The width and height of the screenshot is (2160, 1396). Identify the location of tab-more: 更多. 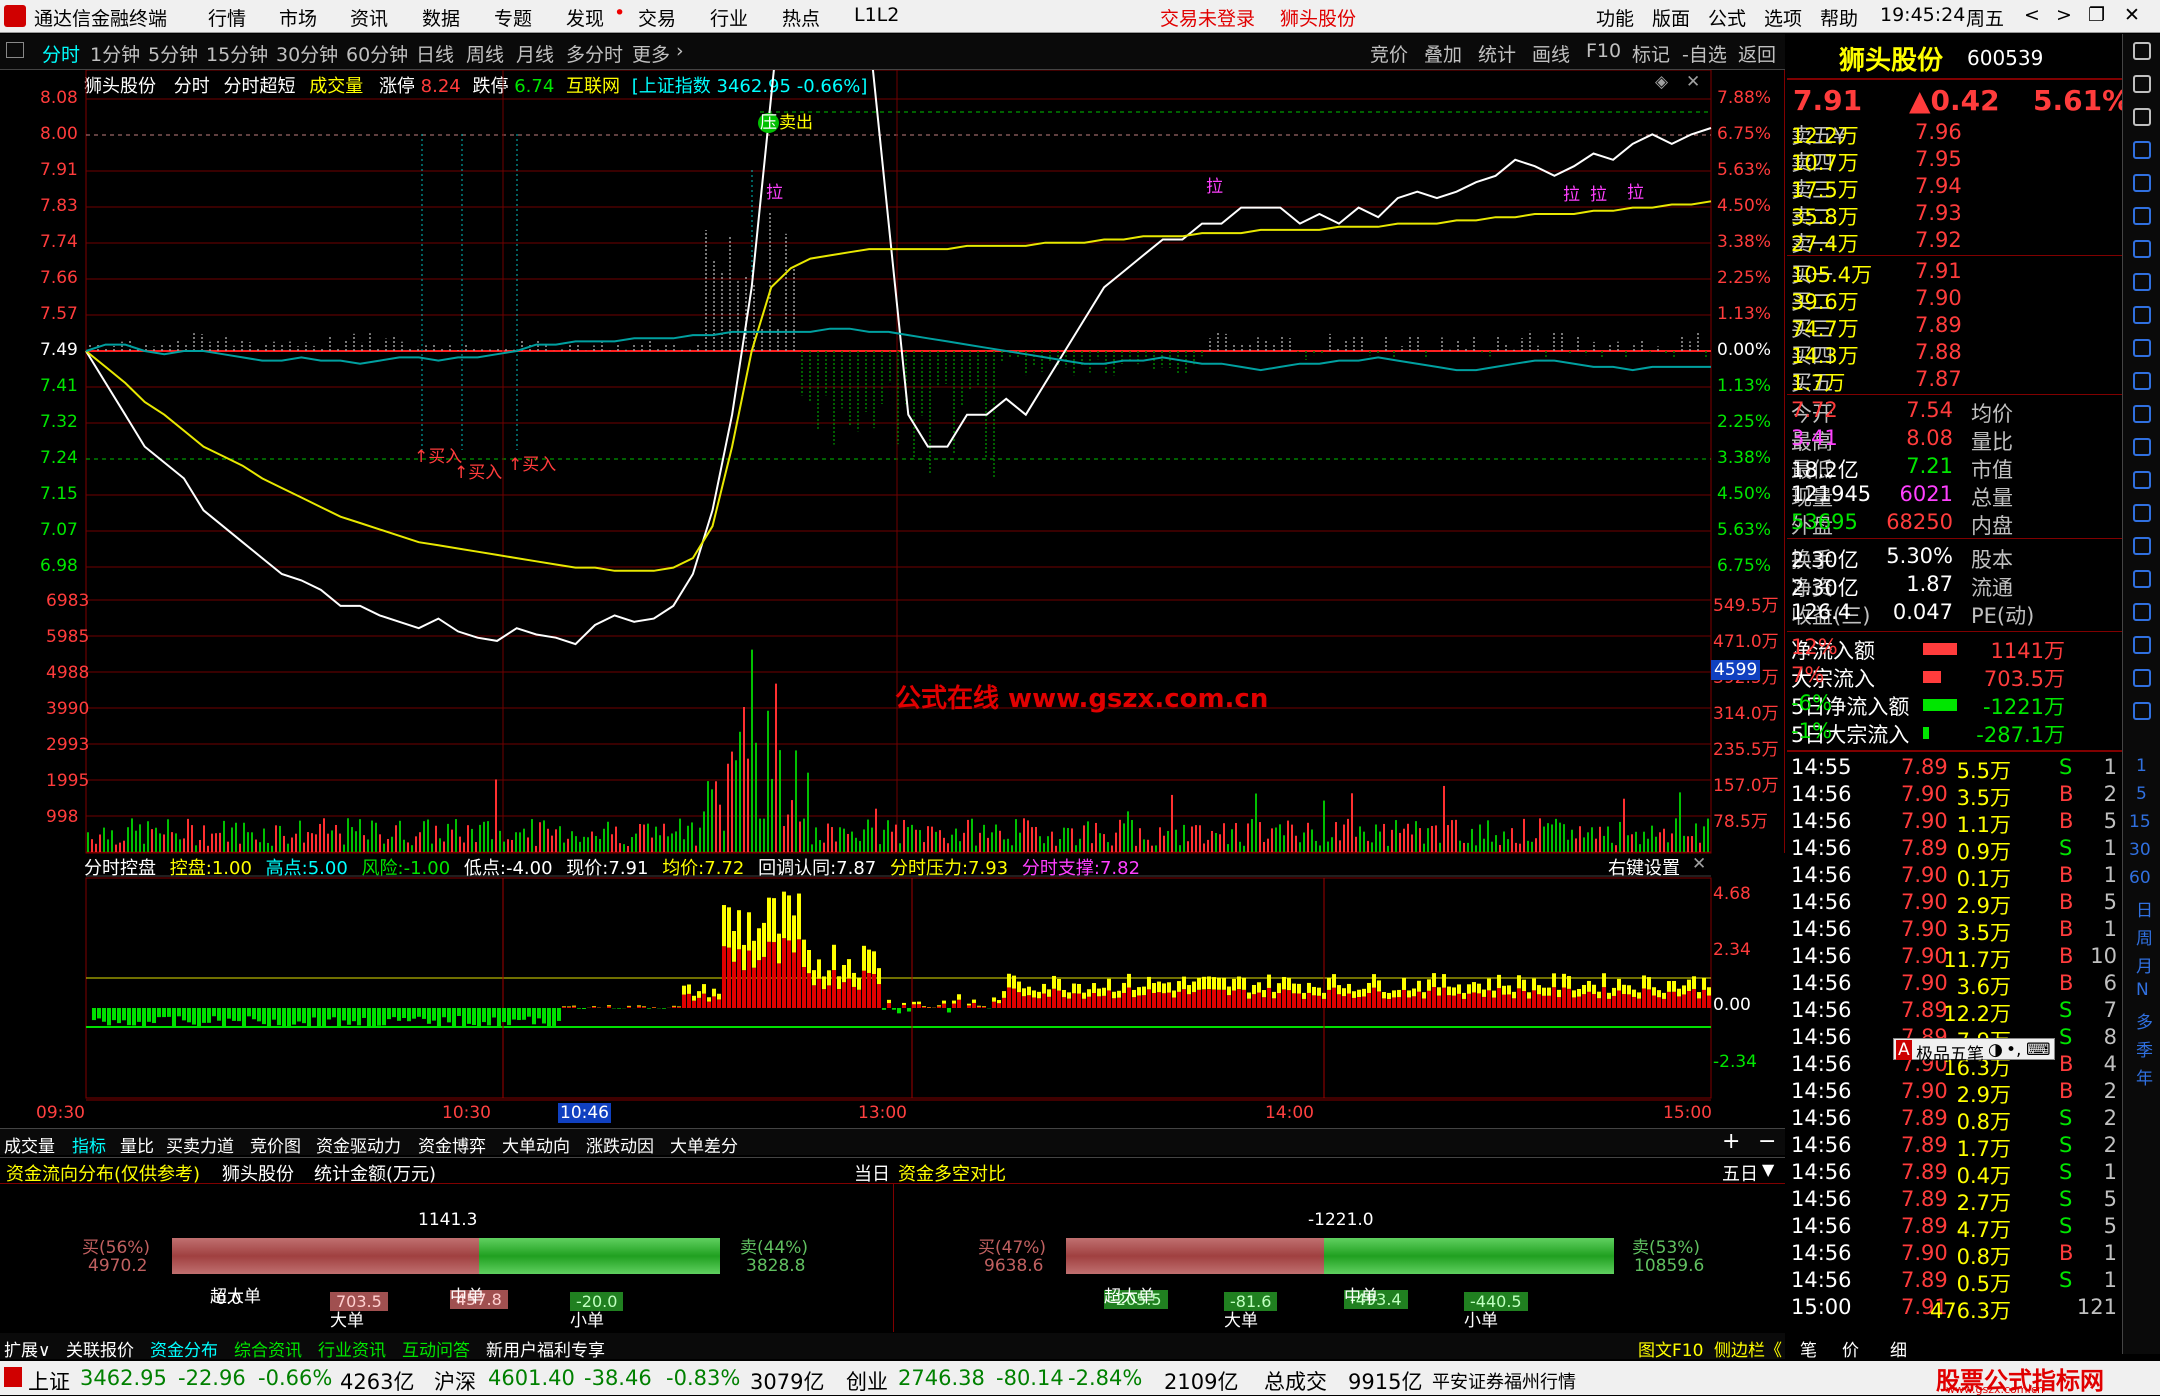
(651, 53).